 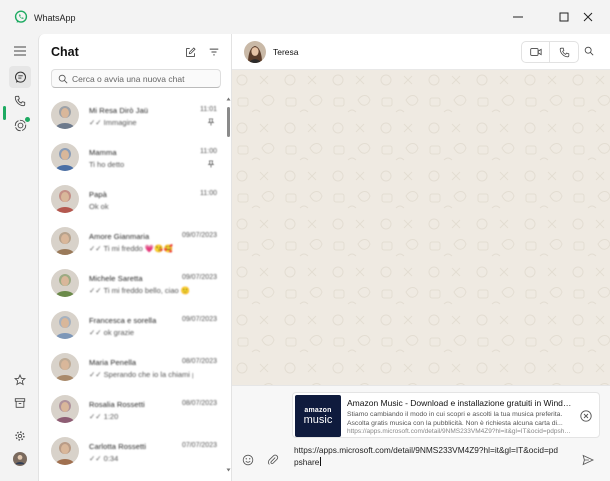 I want to click on minimize-button, so click(x=518, y=17).